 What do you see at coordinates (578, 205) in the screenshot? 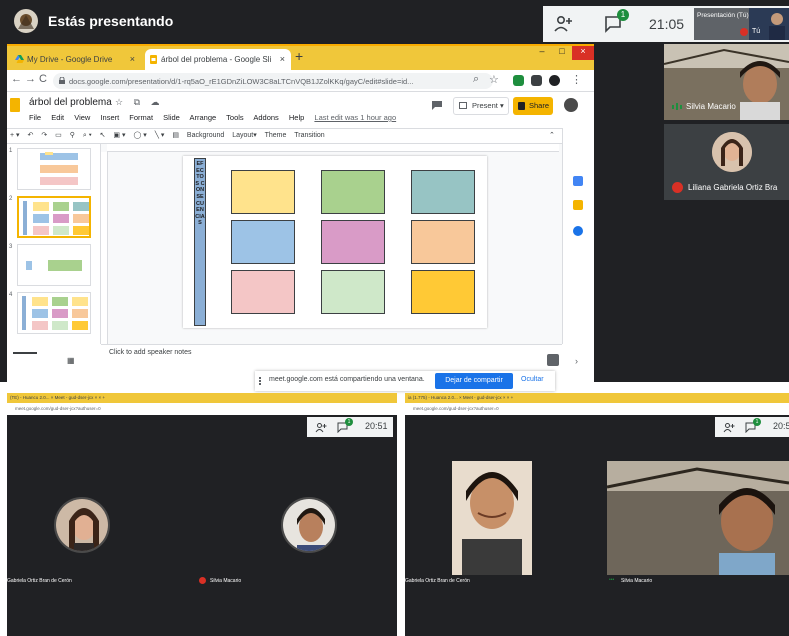
I see `keep-icon` at bounding box center [578, 205].